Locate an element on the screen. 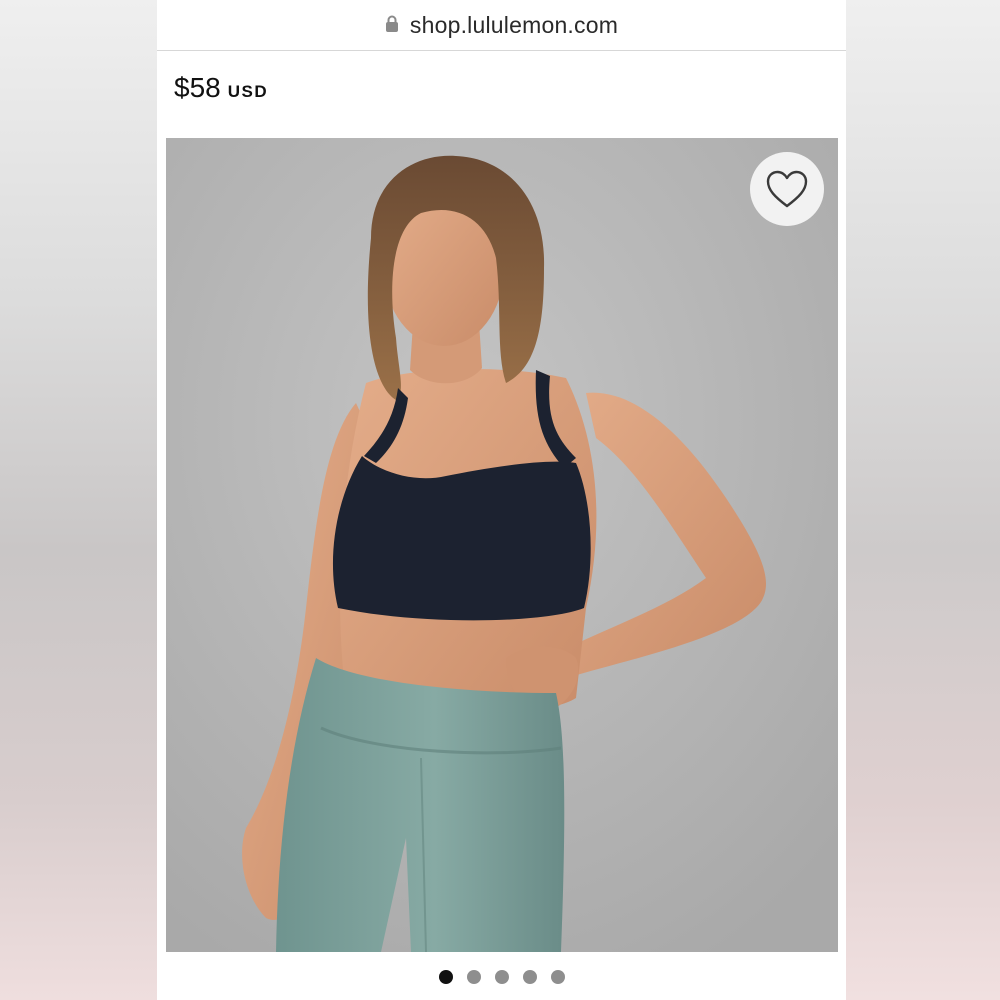 Image resolution: width=1000 pixels, height=1000 pixels. wishlist-button is located at coordinates (787, 189).